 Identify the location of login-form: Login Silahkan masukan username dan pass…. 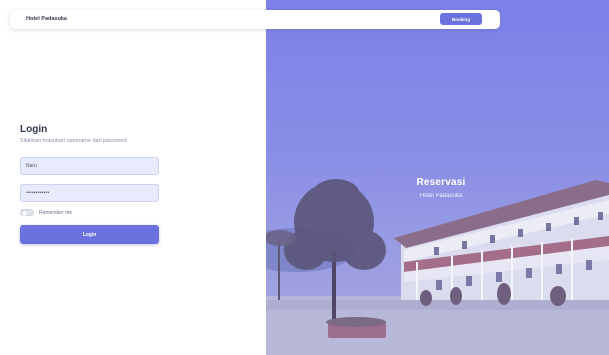
(90, 184).